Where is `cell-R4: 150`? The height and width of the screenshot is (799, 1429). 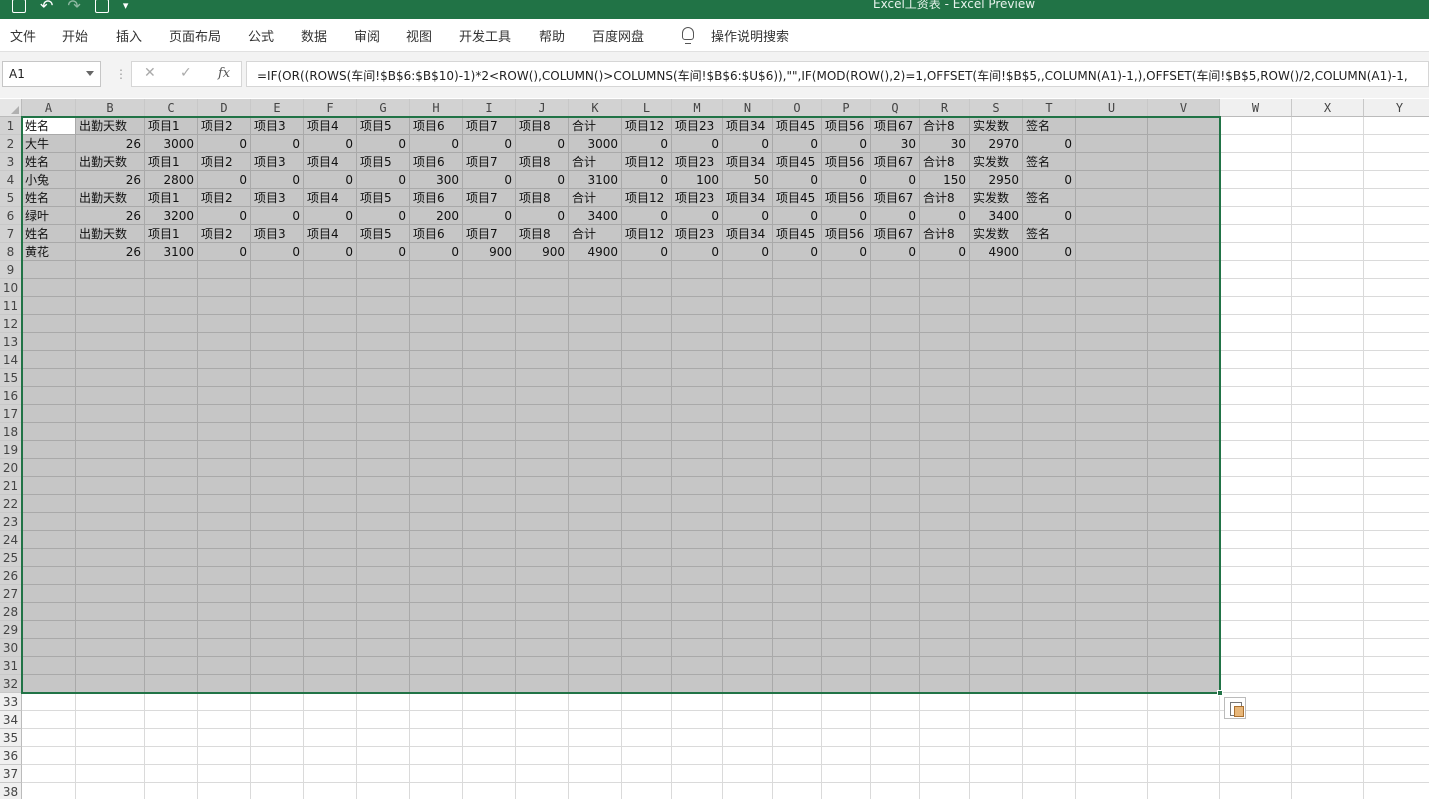 cell-R4: 150 is located at coordinates (945, 180).